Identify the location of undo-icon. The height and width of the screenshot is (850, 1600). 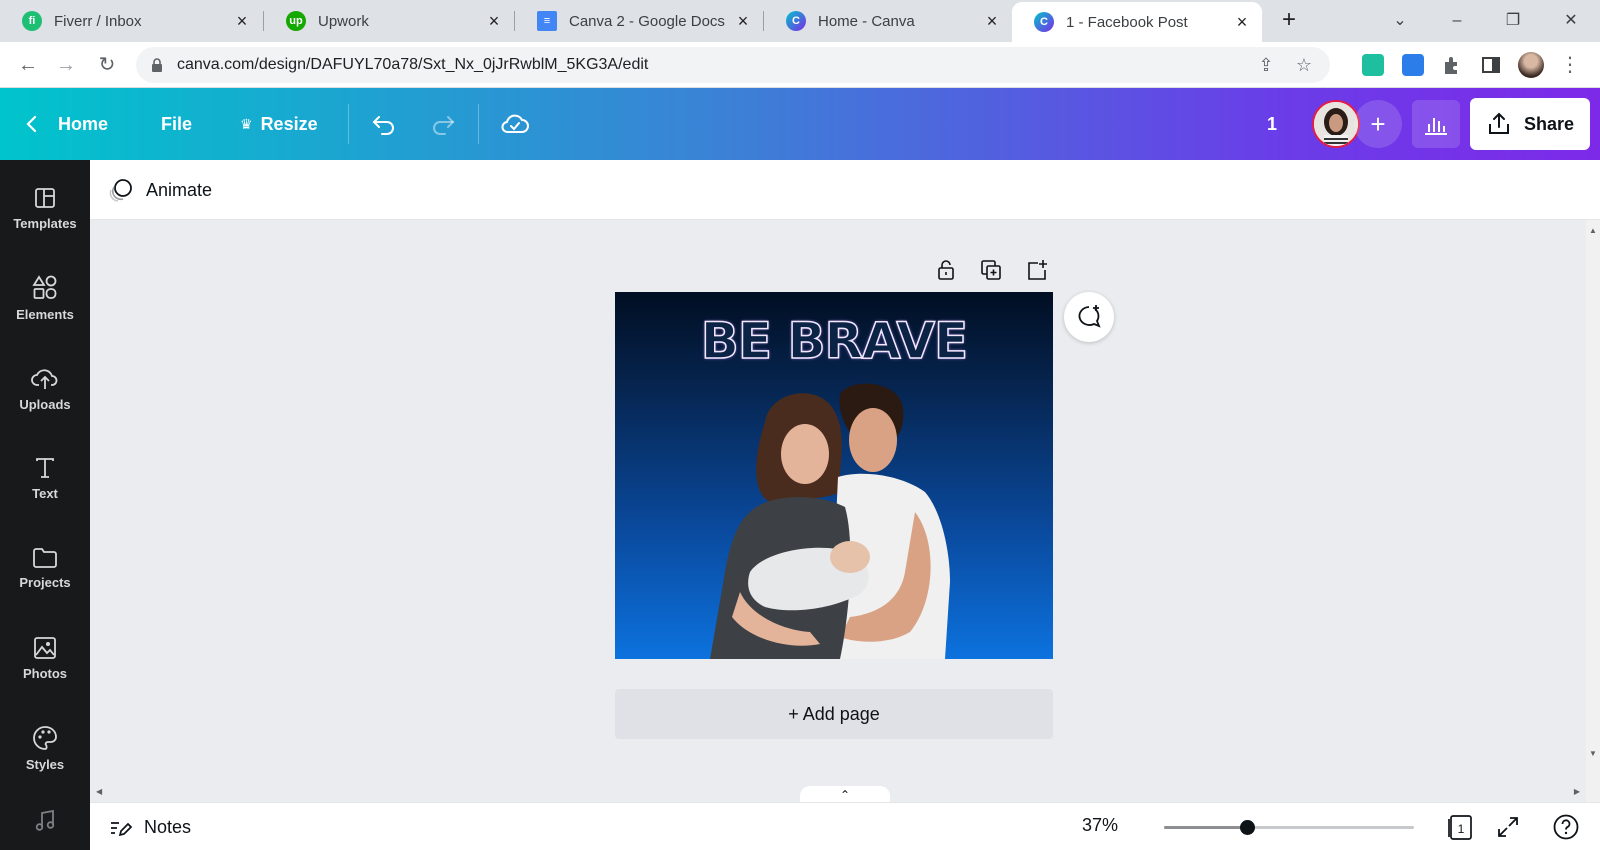
(383, 125).